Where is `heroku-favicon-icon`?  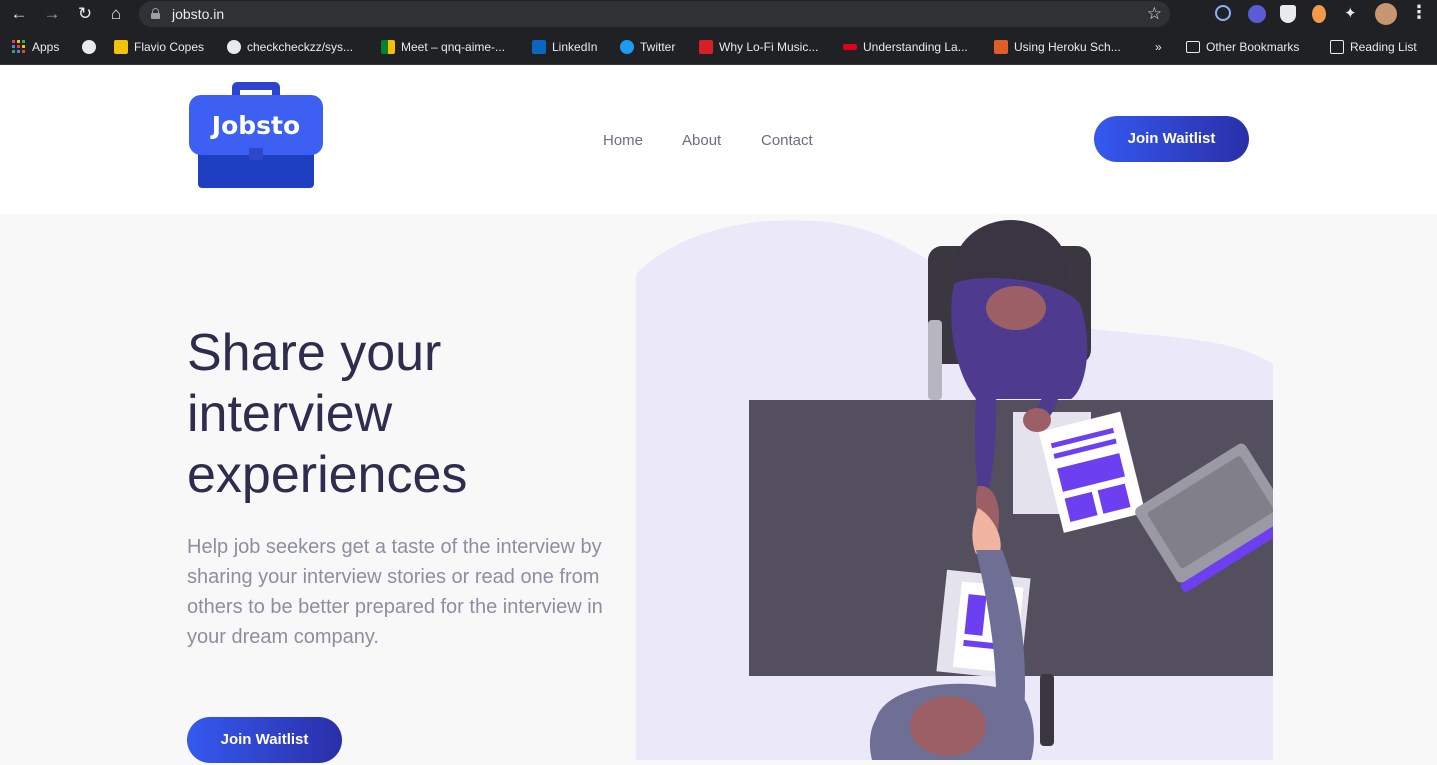 heroku-favicon-icon is located at coordinates (1001, 46).